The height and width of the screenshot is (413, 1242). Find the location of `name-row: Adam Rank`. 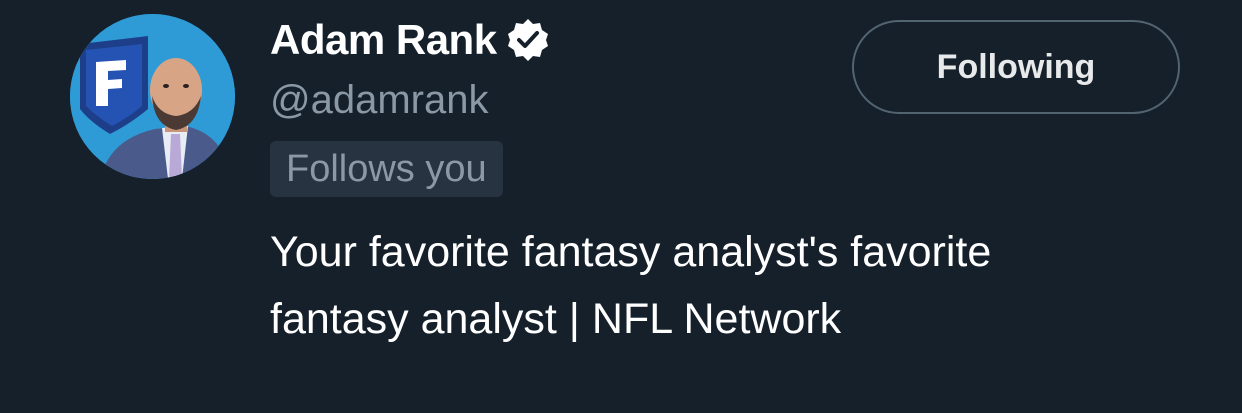

name-row: Adam Rank is located at coordinates (410, 40).